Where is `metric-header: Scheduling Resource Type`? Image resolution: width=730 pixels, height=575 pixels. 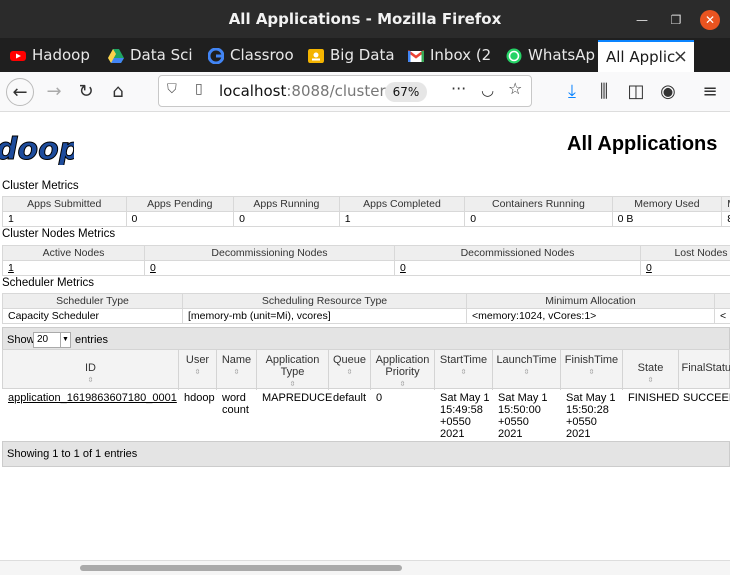 metric-header: Scheduling Resource Type is located at coordinates (324, 301).